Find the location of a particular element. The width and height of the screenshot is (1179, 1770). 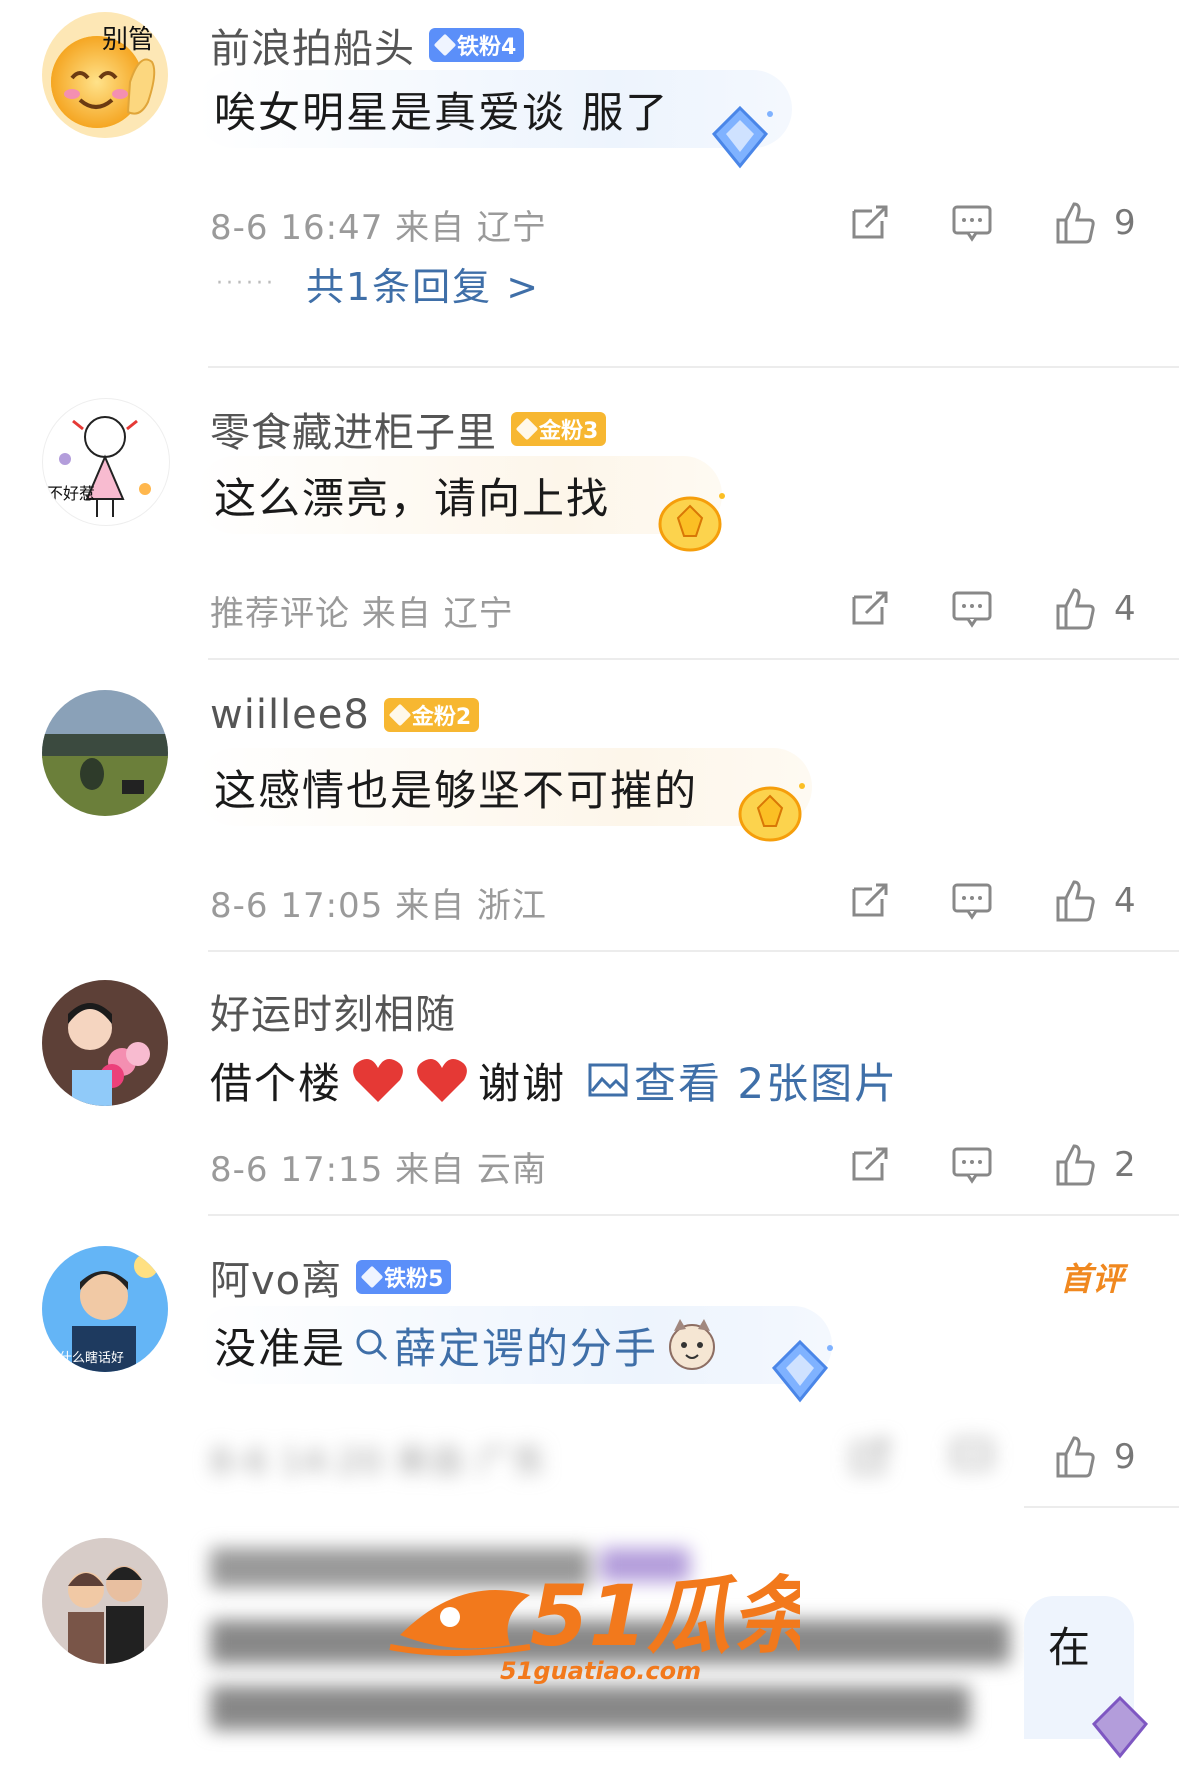

image-icon is located at coordinates (608, 1079).